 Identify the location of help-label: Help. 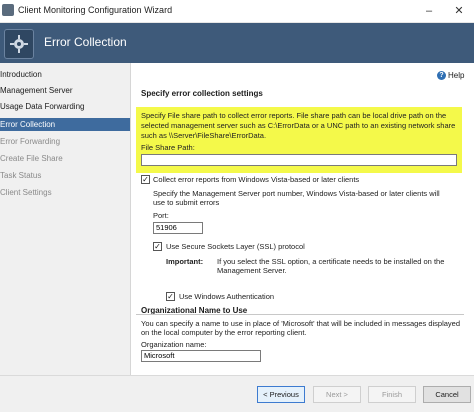
(456, 75).